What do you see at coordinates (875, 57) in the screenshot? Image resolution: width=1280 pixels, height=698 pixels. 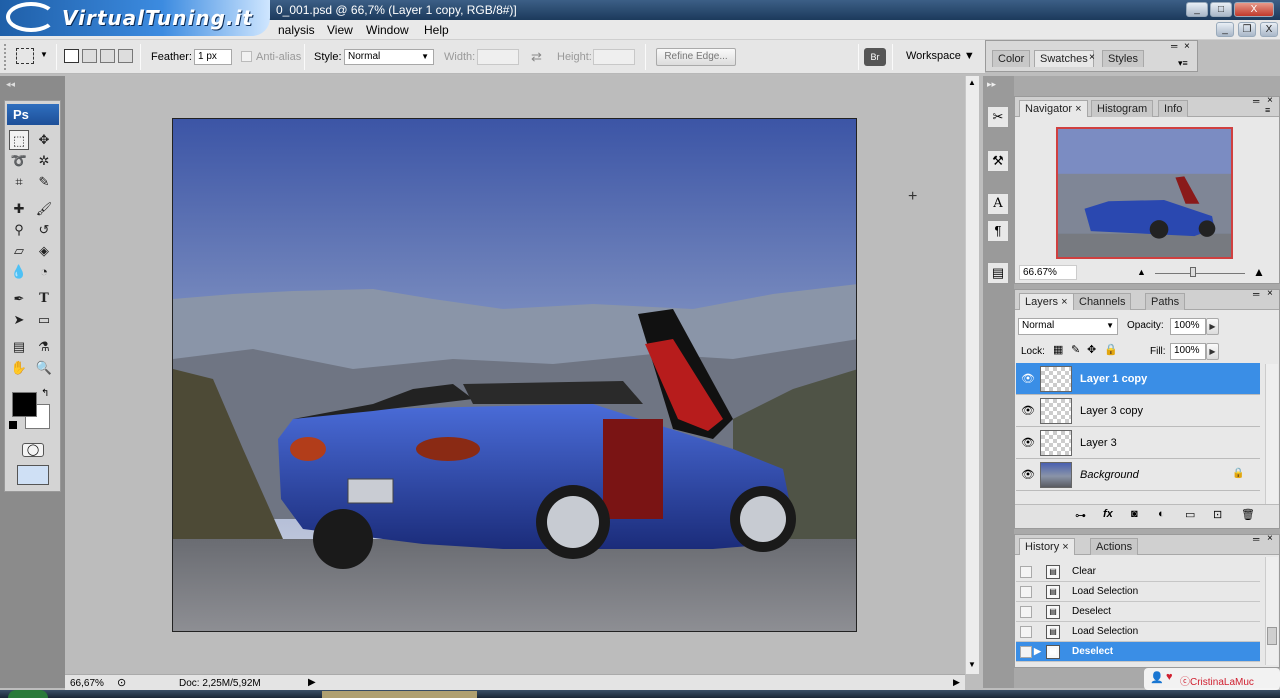 I see `bridge-icon: Br` at bounding box center [875, 57].